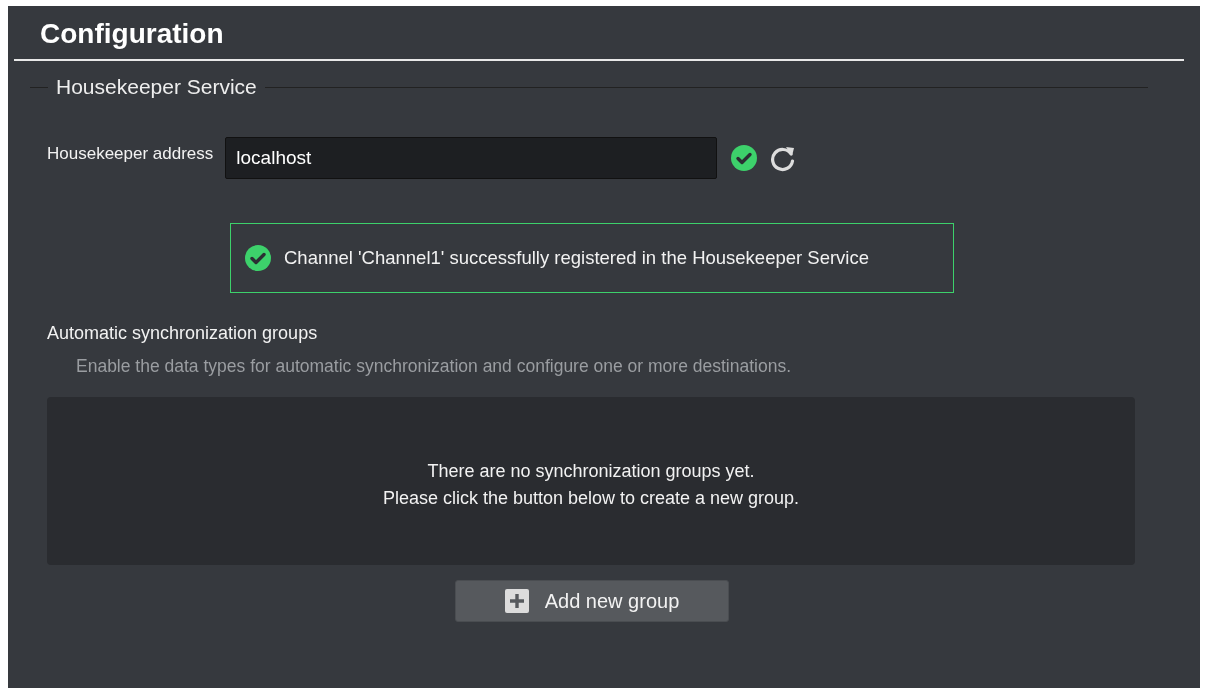  What do you see at coordinates (132, 33) in the screenshot?
I see `page-title: Configuration` at bounding box center [132, 33].